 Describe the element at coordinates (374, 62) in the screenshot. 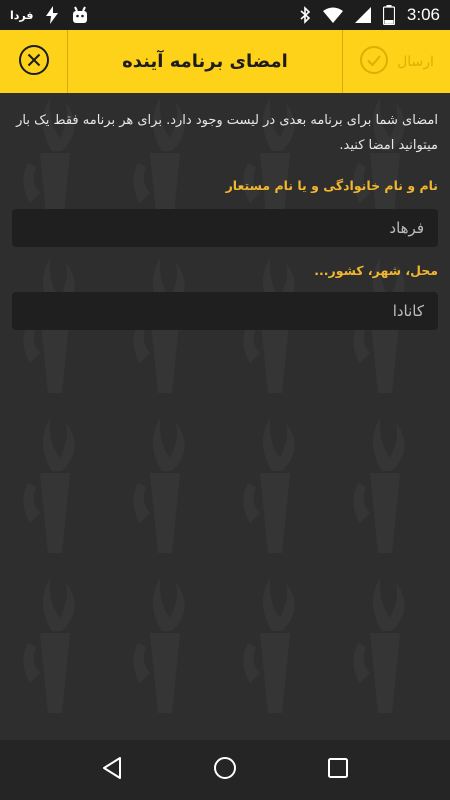

I see `check-circle-icon` at that location.